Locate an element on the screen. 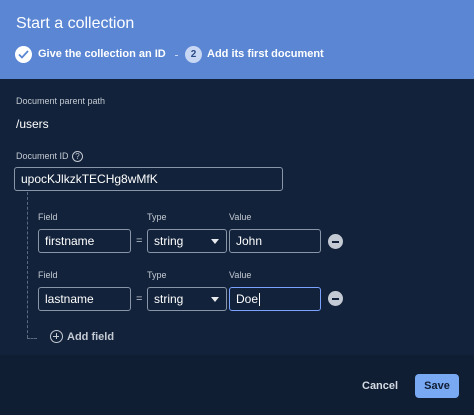  field-name-input: firstname is located at coordinates (84, 241).